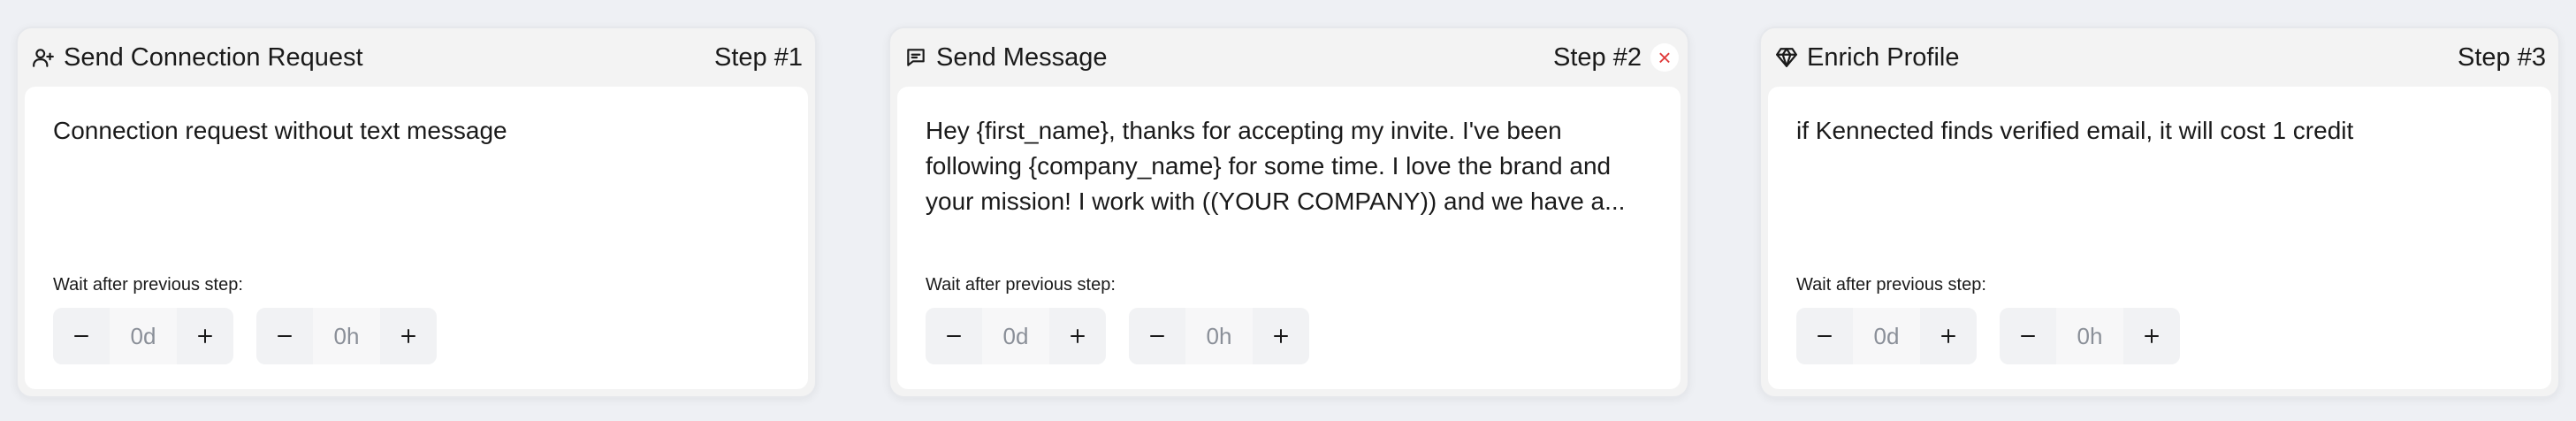 The height and width of the screenshot is (421, 2576). What do you see at coordinates (1597, 57) in the screenshot?
I see `step-number-label: Step #2` at bounding box center [1597, 57].